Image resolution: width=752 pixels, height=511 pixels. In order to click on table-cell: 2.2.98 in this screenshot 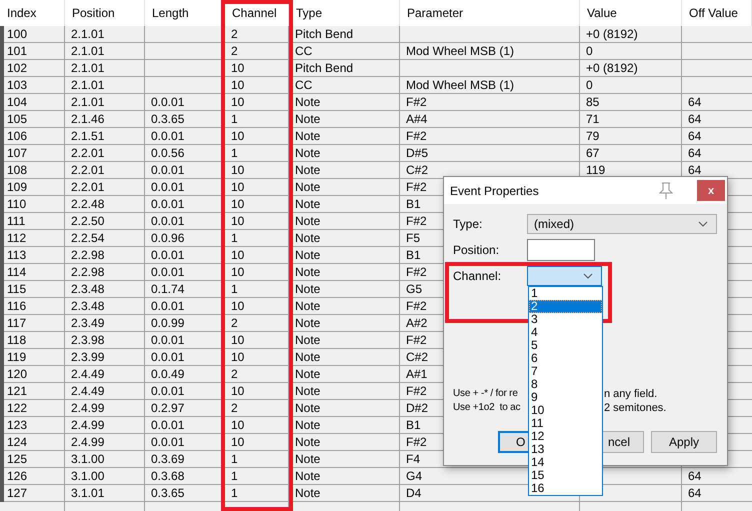, I will do `click(87, 255)`.